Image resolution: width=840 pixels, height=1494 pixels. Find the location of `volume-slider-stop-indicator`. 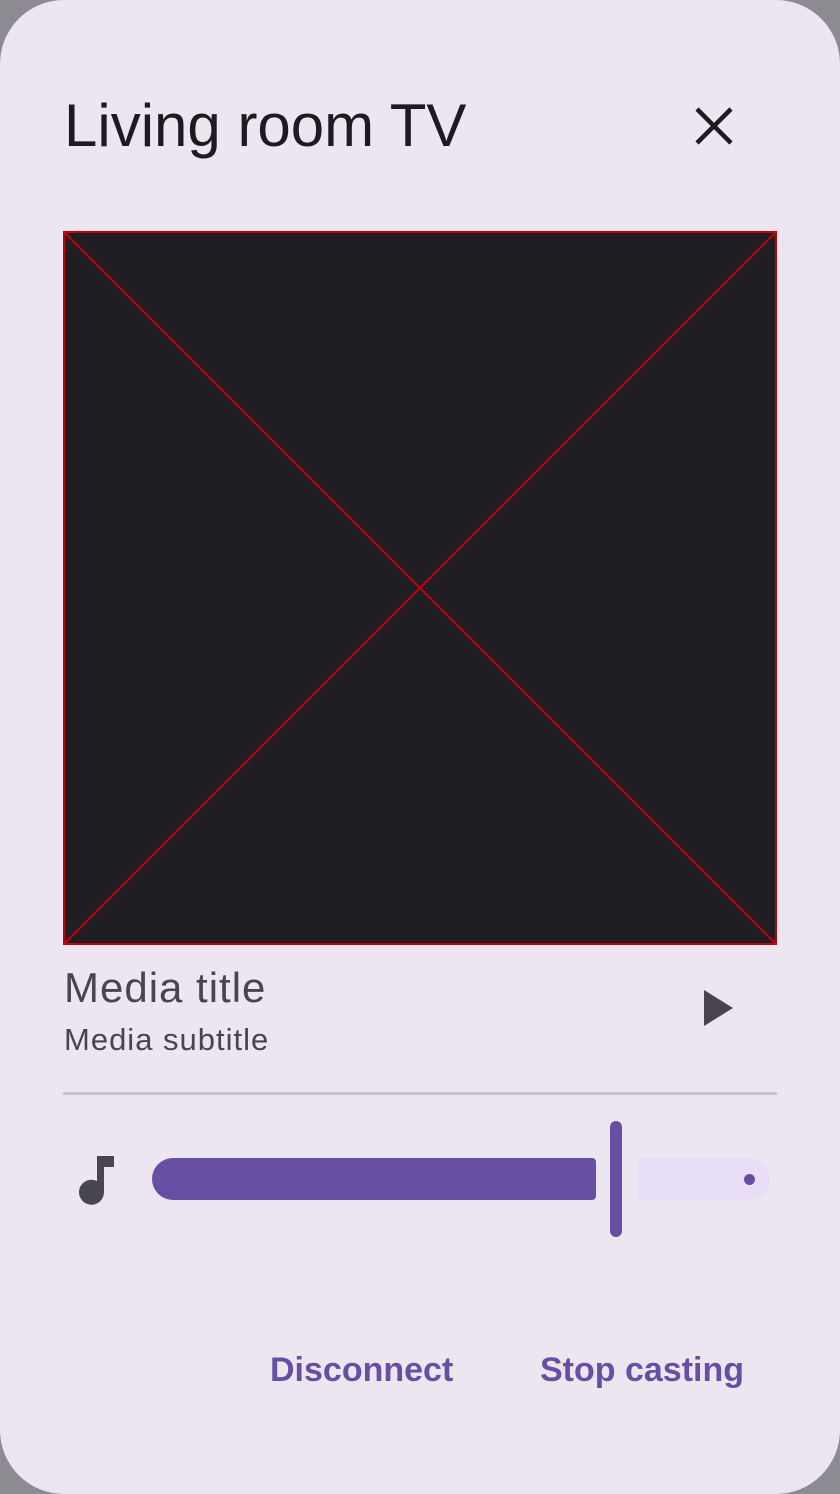

volume-slider-stop-indicator is located at coordinates (749, 1179).